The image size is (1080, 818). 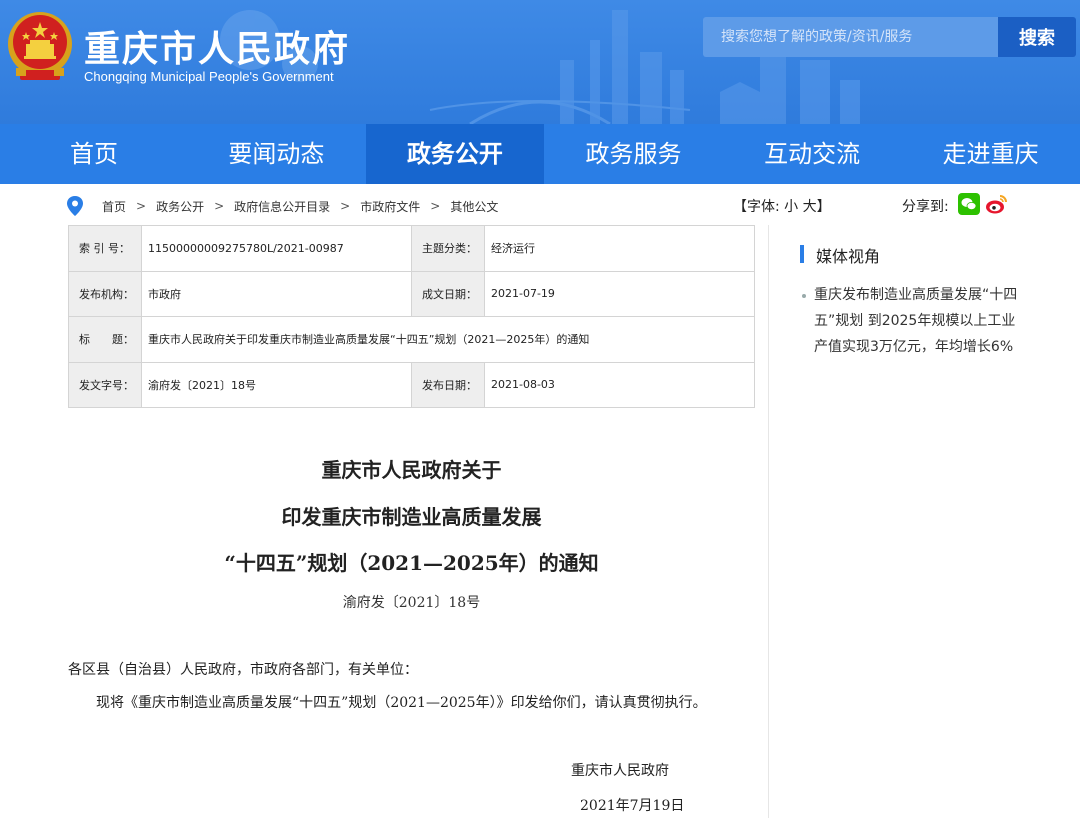 I want to click on title-label: 标 题：, so click(x=105, y=339).